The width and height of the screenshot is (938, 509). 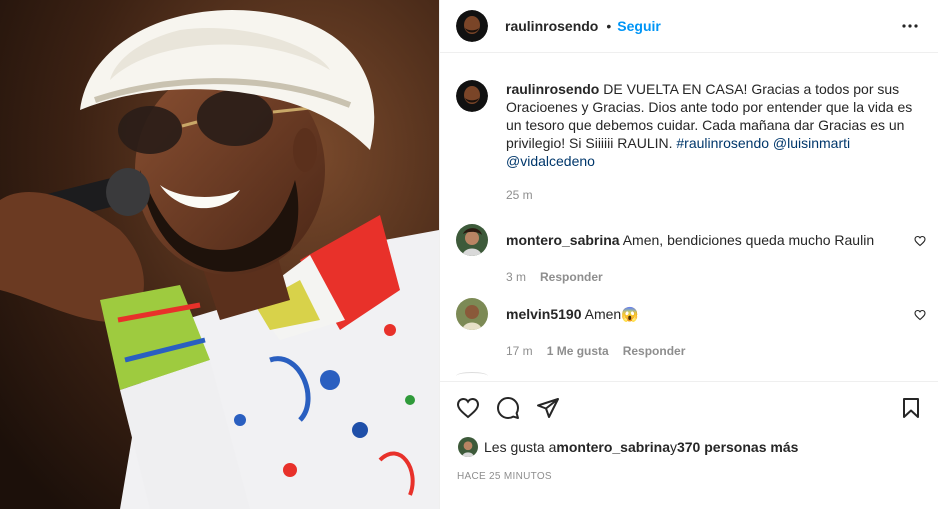 What do you see at coordinates (748, 240) in the screenshot?
I see `comment-text: Amen, bendiciones queda mucho Raulin` at bounding box center [748, 240].